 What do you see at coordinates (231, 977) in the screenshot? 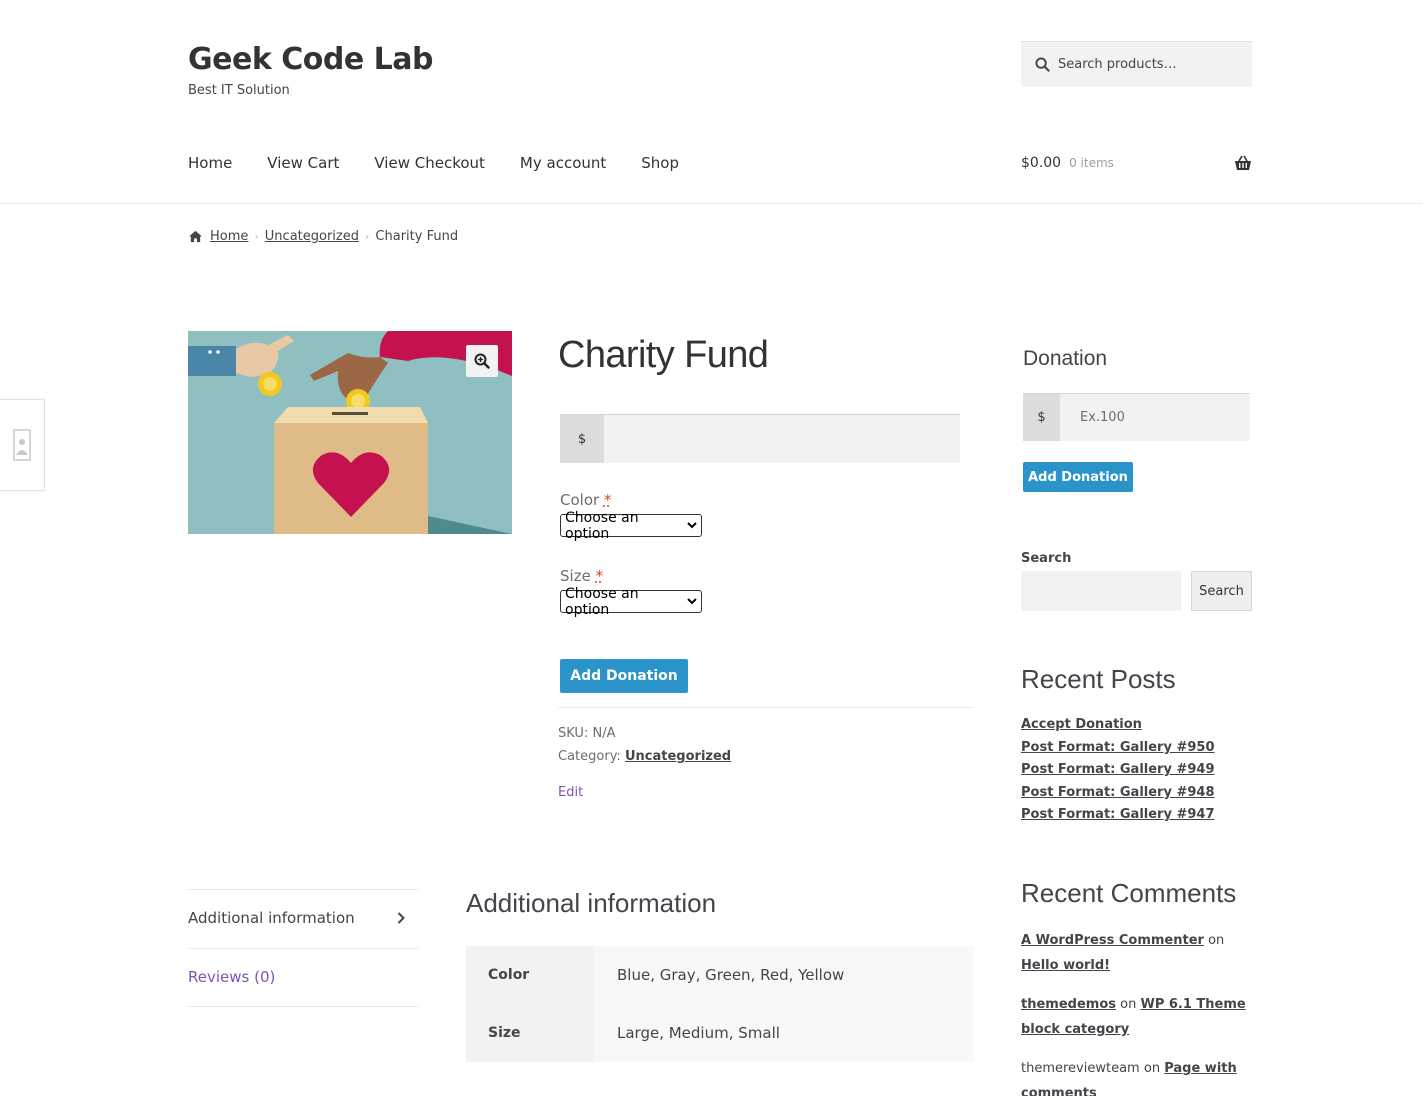
I see `tab-reviews: Reviews (0)` at bounding box center [231, 977].